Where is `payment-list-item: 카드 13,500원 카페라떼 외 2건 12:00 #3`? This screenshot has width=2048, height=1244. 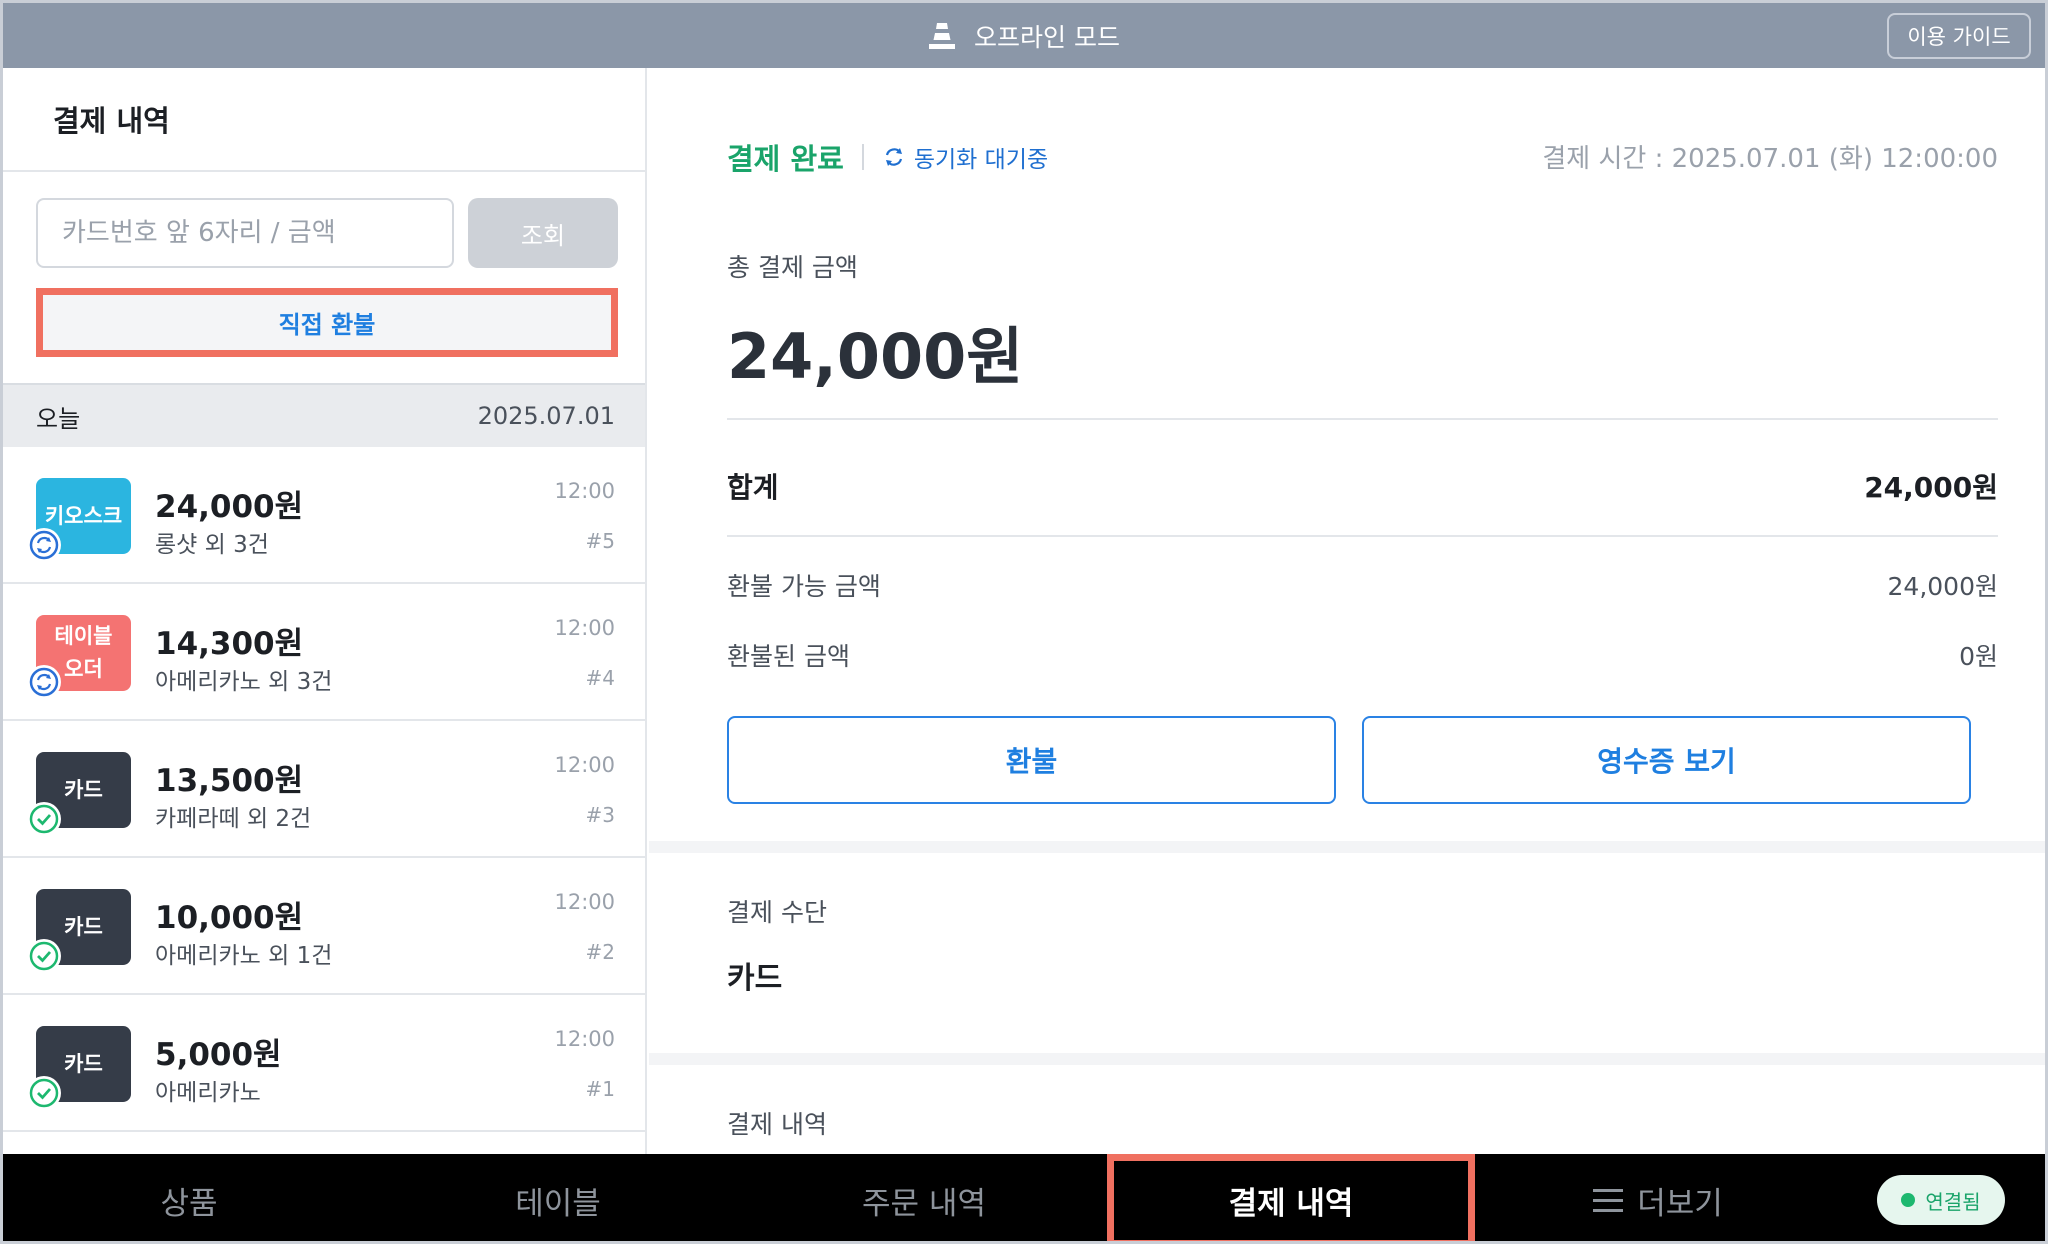
payment-list-item: 카드 13,500원 카페라떼 외 2건 12:00 #3 is located at coordinates (324, 789).